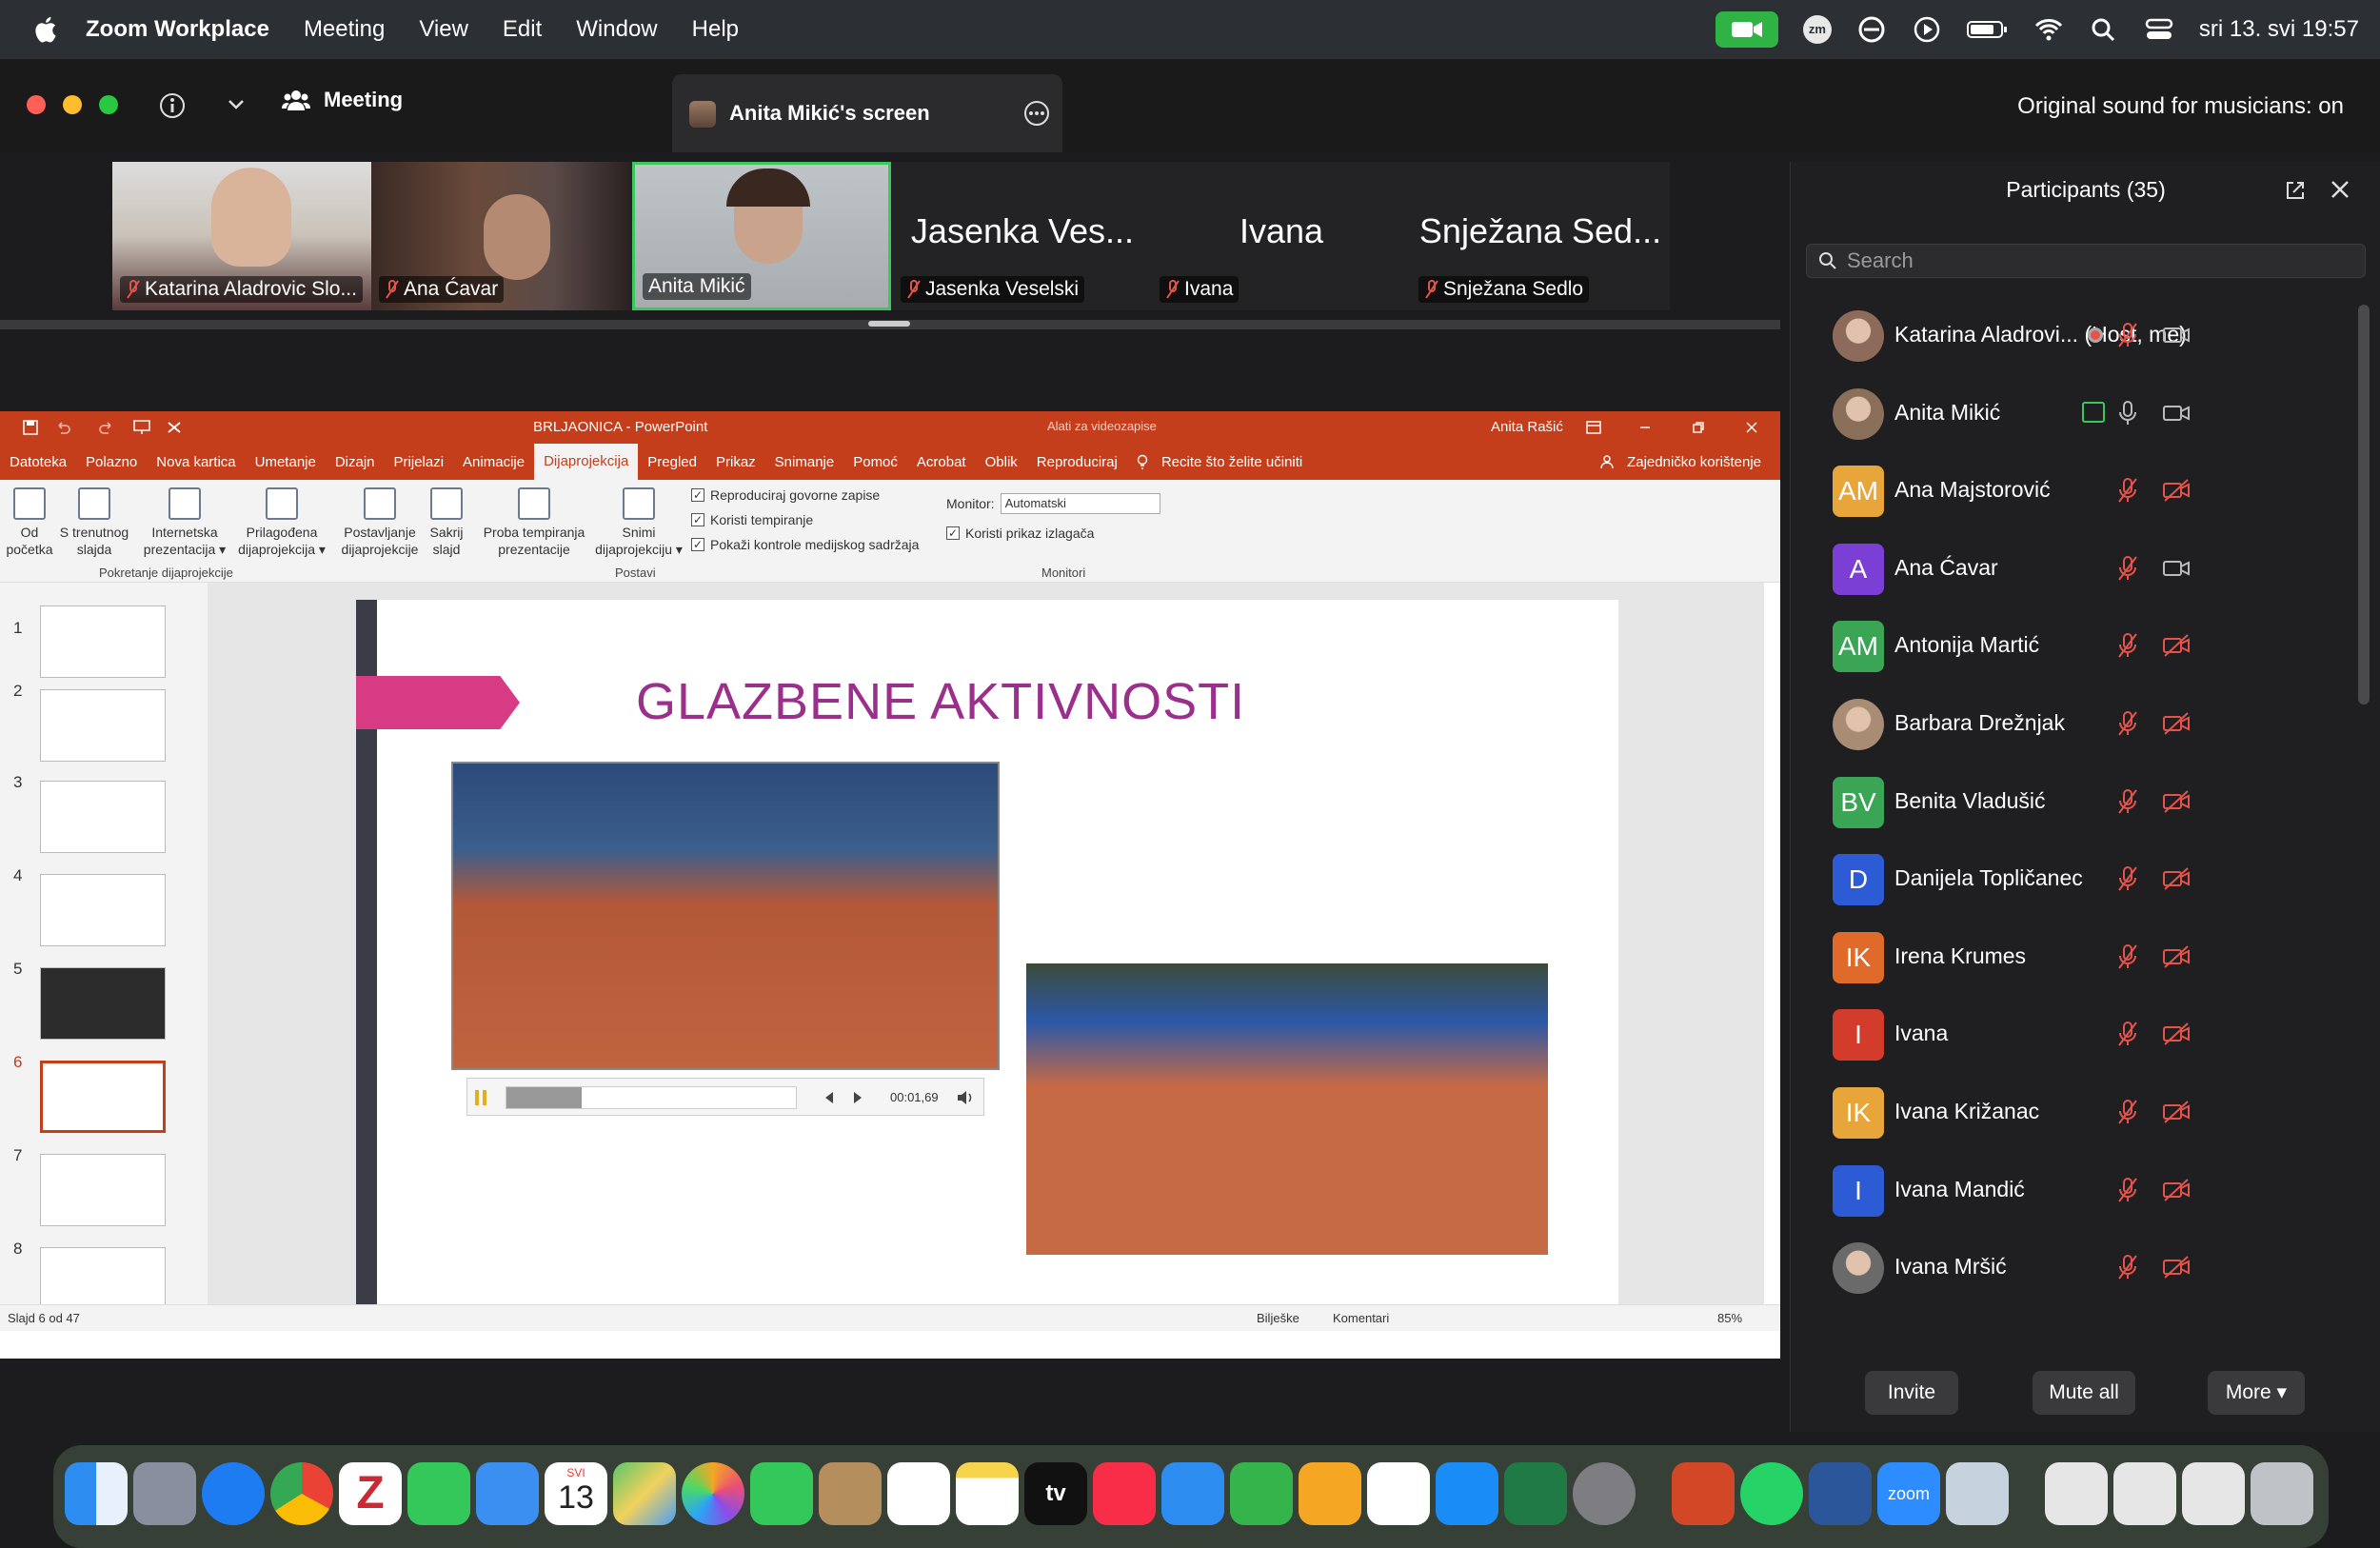 The image size is (2380, 1548). What do you see at coordinates (1540, 236) in the screenshot?
I see `video-tile-off: Snježana Sed... Snježana Sedlo` at bounding box center [1540, 236].